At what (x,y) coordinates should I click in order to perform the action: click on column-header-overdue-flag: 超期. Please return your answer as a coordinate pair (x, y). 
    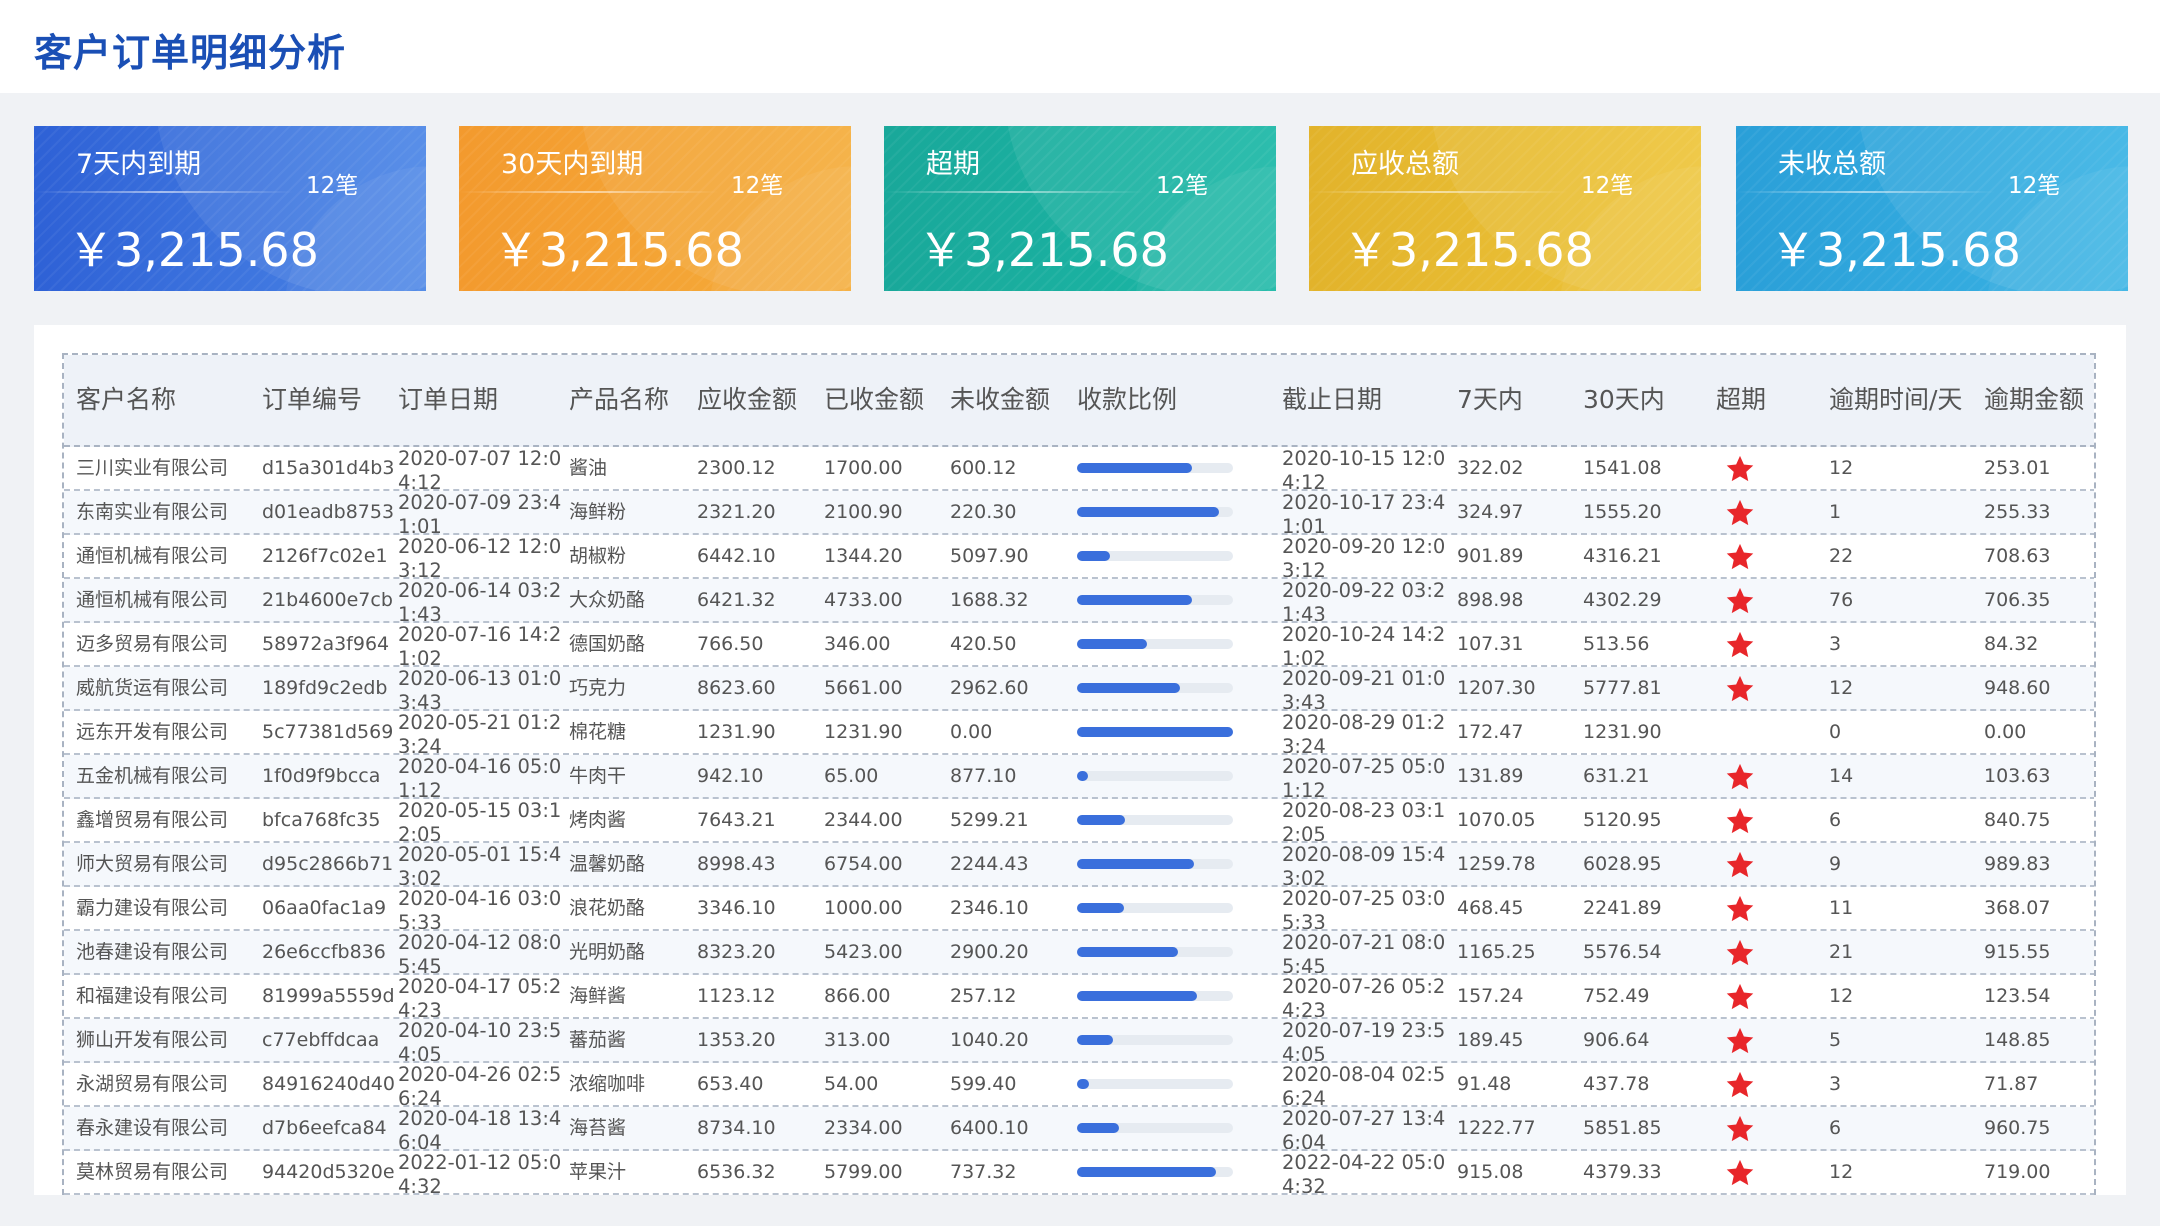
    Looking at the image, I should click on (1741, 400).